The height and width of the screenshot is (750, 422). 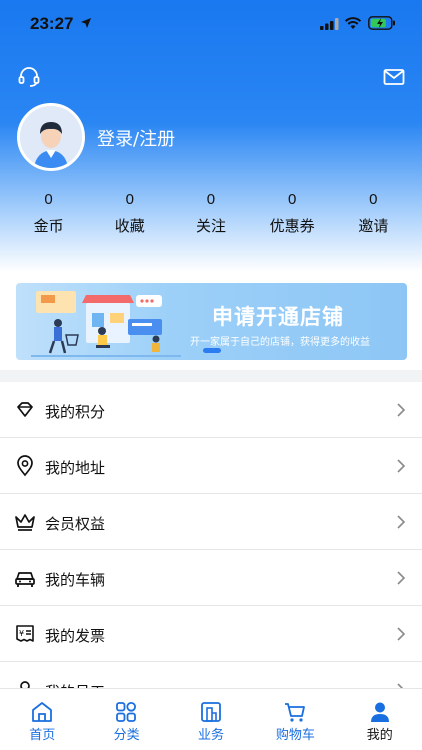 I want to click on customer-service-button, so click(x=29, y=77).